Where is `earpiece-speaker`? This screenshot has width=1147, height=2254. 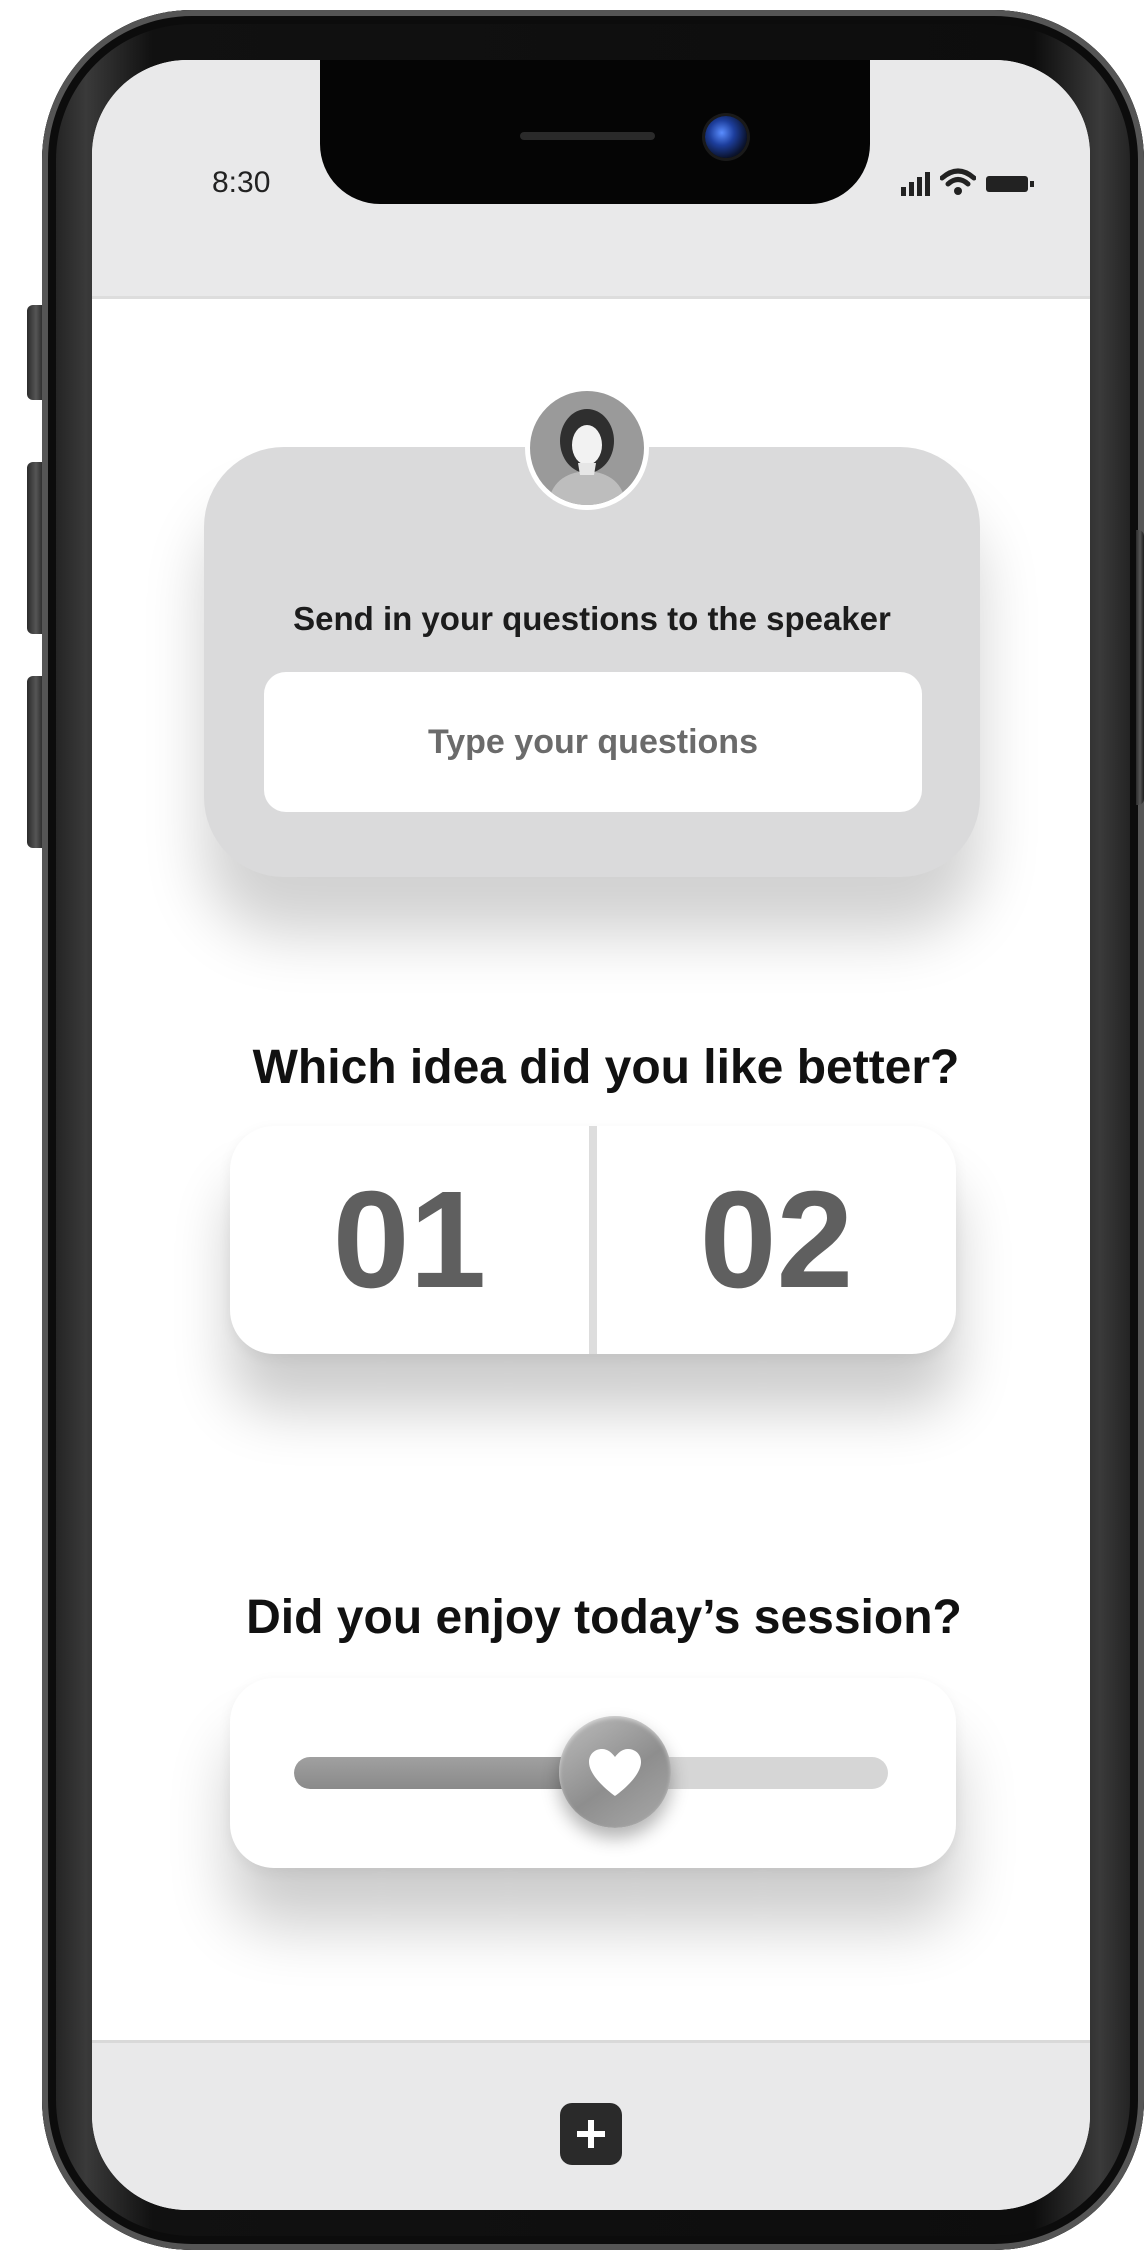
earpiece-speaker is located at coordinates (587, 136).